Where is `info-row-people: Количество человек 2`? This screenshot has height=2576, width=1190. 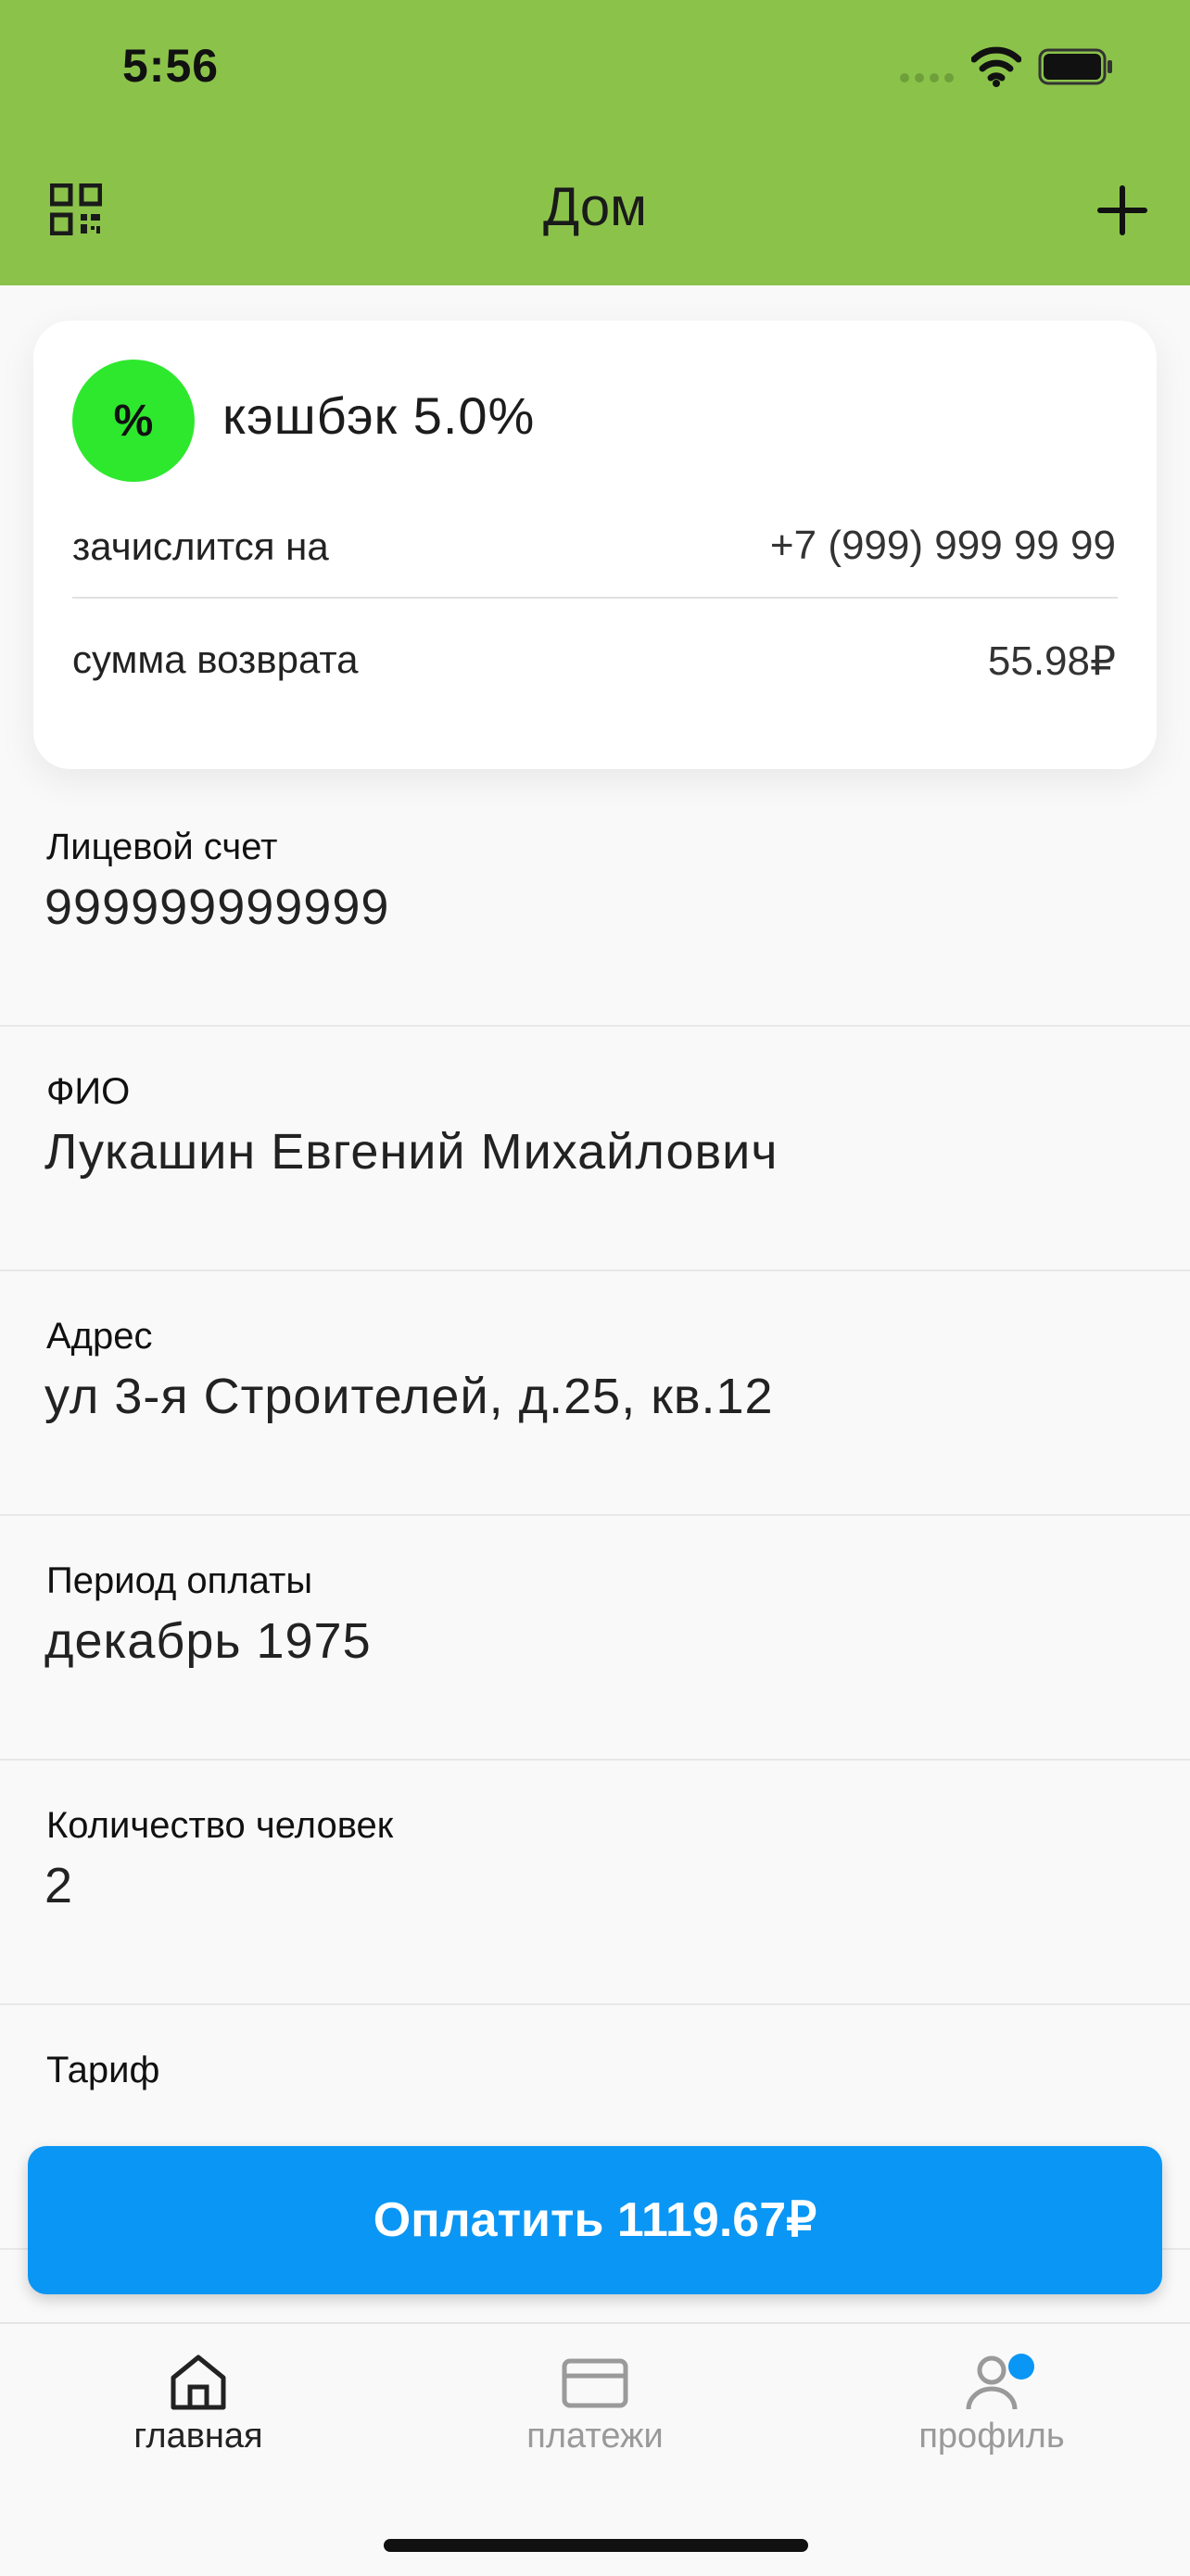 info-row-people: Количество человек 2 is located at coordinates (595, 1882).